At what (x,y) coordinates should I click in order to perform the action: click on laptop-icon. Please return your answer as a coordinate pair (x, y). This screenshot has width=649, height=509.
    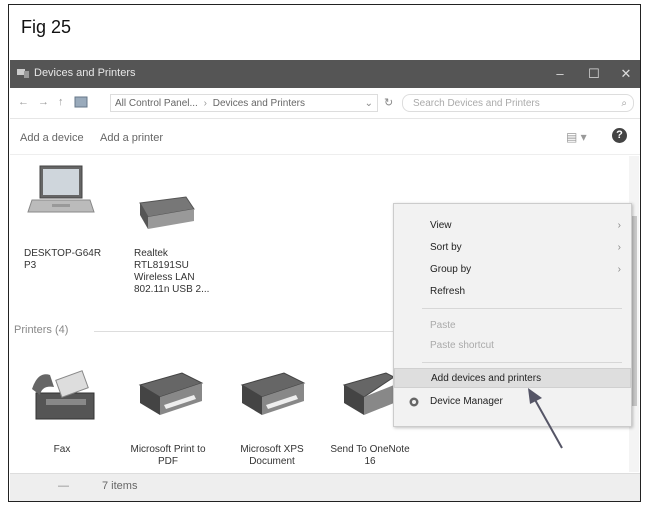
    Looking at the image, I should click on (61, 189).